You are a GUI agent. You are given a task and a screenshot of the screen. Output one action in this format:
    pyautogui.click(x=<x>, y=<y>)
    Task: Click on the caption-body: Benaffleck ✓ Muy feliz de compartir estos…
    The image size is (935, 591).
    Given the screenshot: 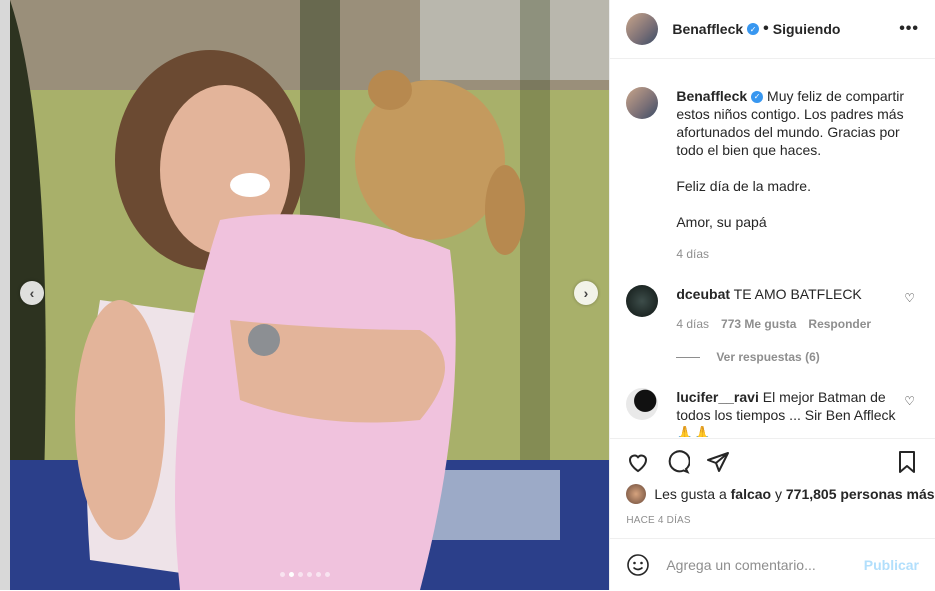 What is the action you would take?
    pyautogui.click(x=790, y=175)
    